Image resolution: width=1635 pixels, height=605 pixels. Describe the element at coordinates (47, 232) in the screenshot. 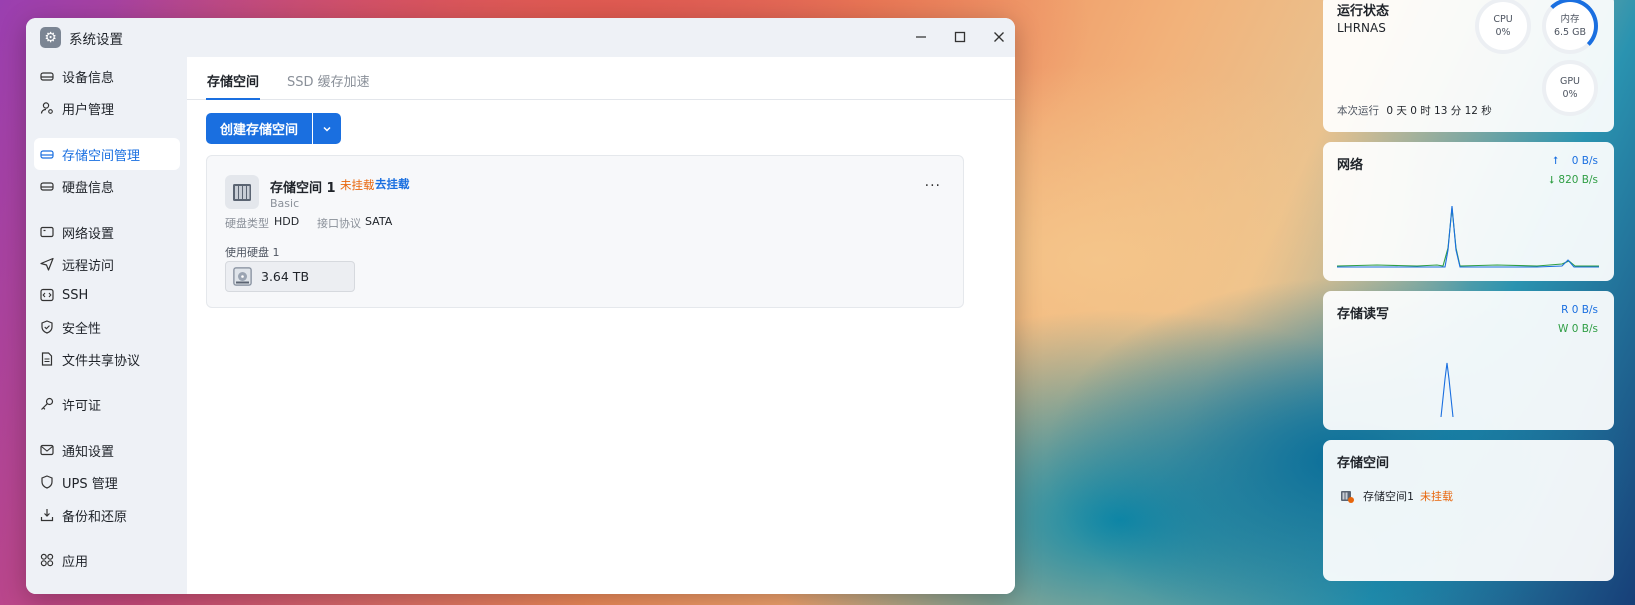

I see `network-icon` at that location.